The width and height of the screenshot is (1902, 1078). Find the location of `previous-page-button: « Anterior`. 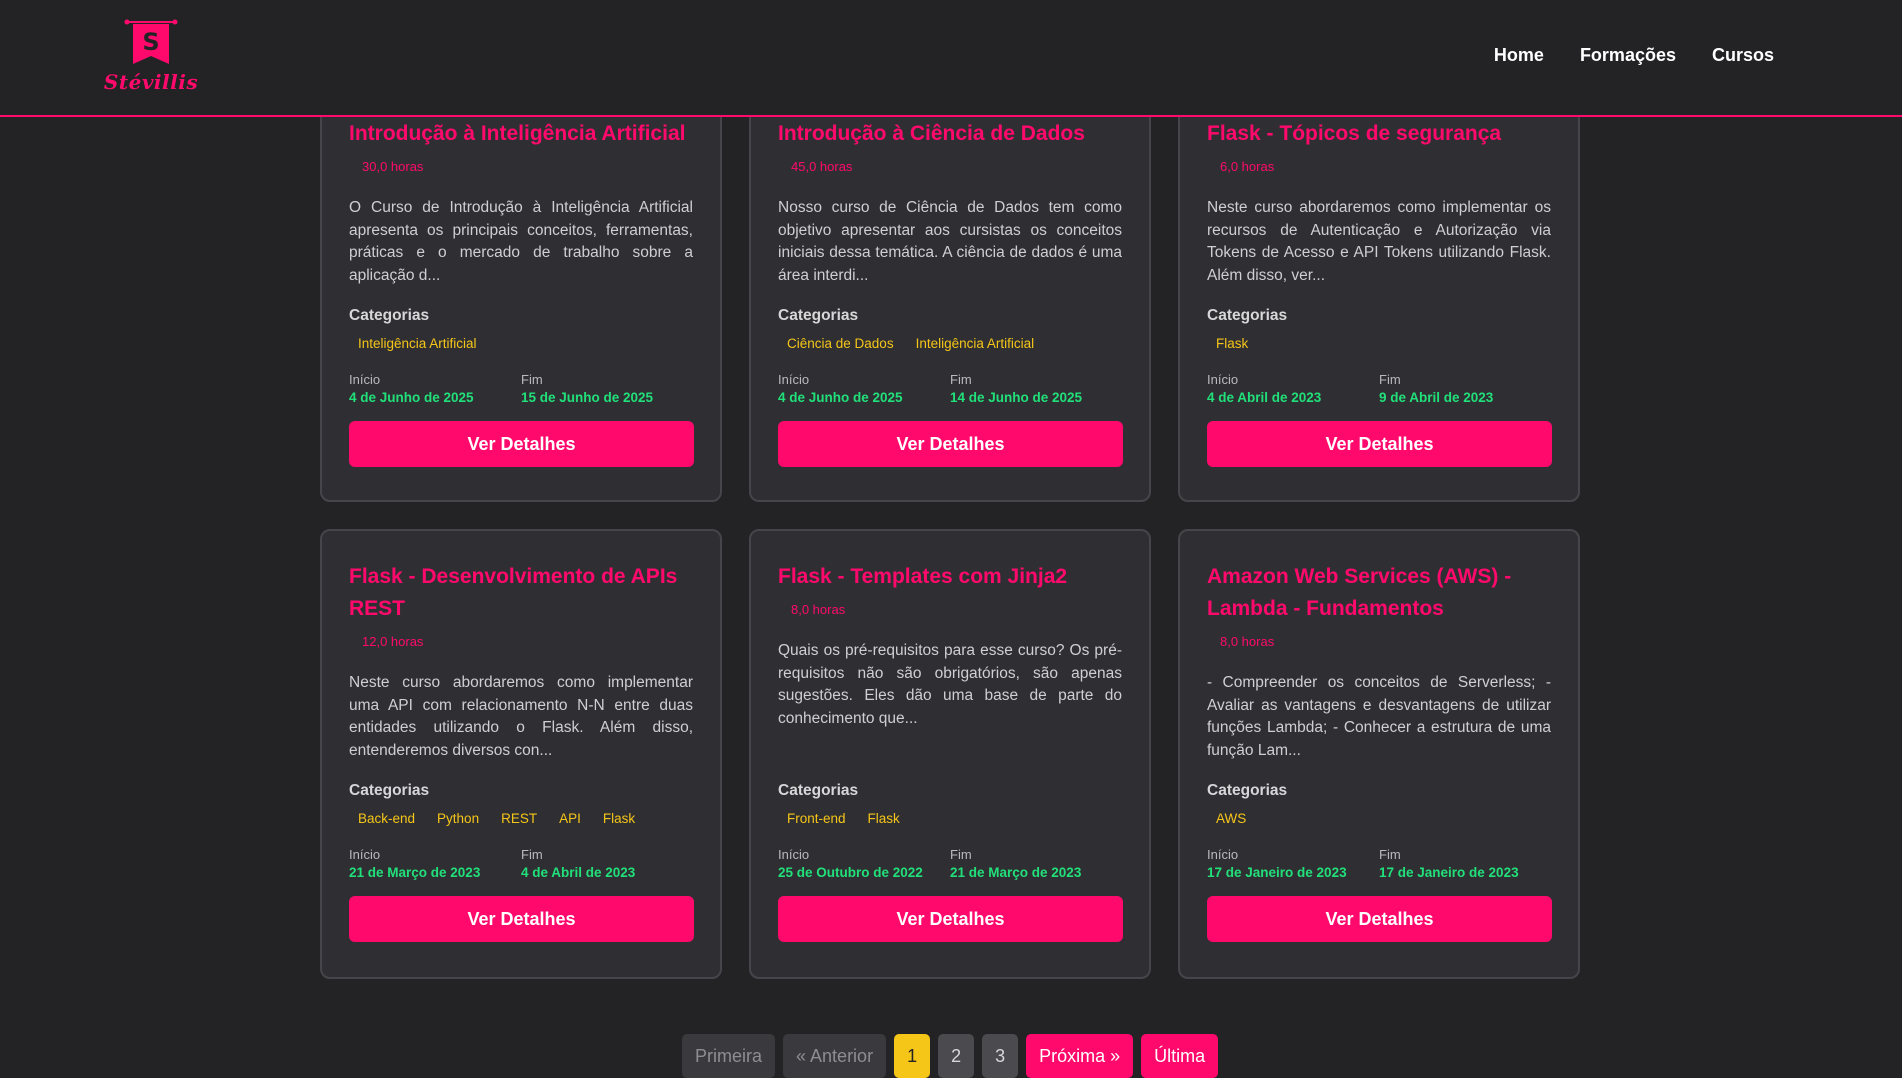

previous-page-button: « Anterior is located at coordinates (835, 1056).